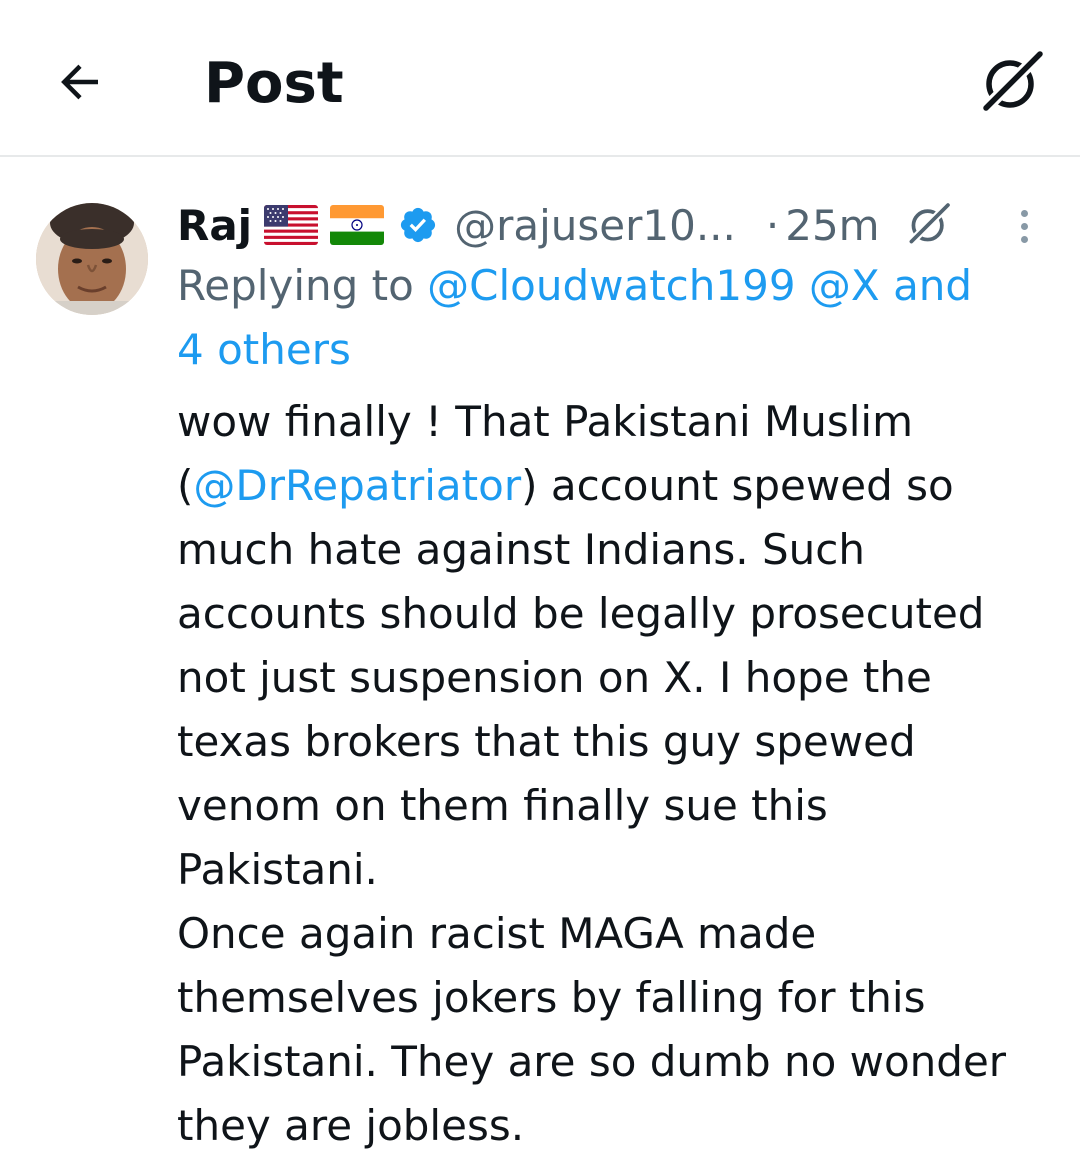  I want to click on post-time: 25m, so click(832, 225).